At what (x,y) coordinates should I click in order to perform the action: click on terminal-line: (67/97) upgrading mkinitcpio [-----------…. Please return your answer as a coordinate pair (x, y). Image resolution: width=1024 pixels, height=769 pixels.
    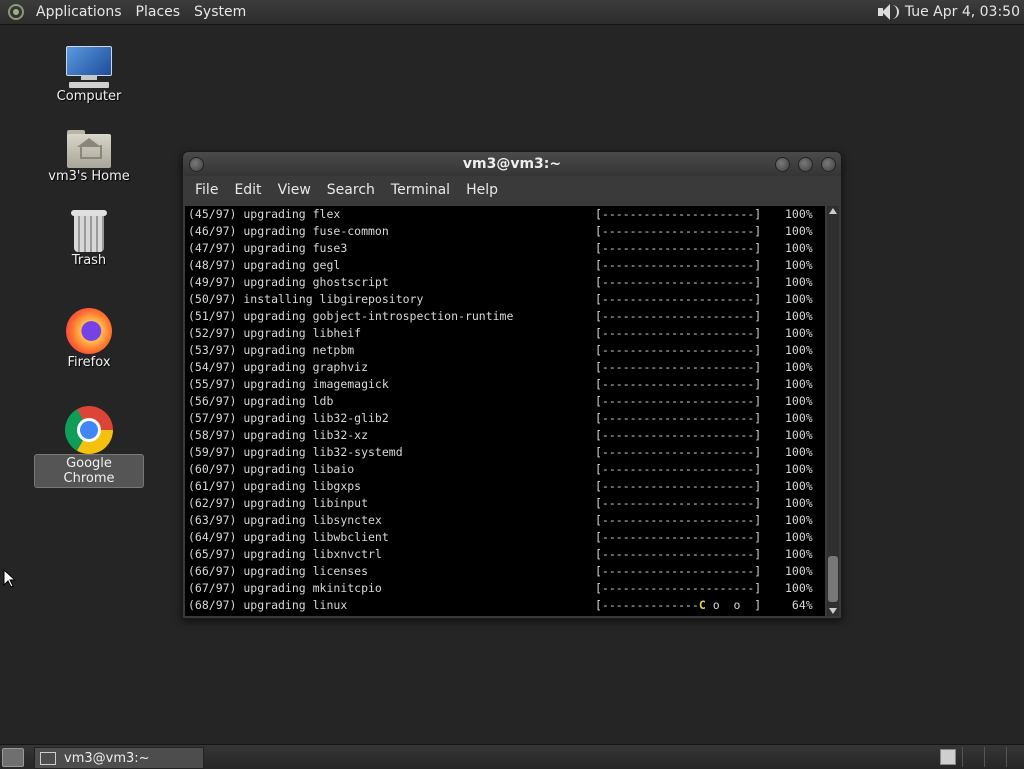
    Looking at the image, I should click on (500, 588).